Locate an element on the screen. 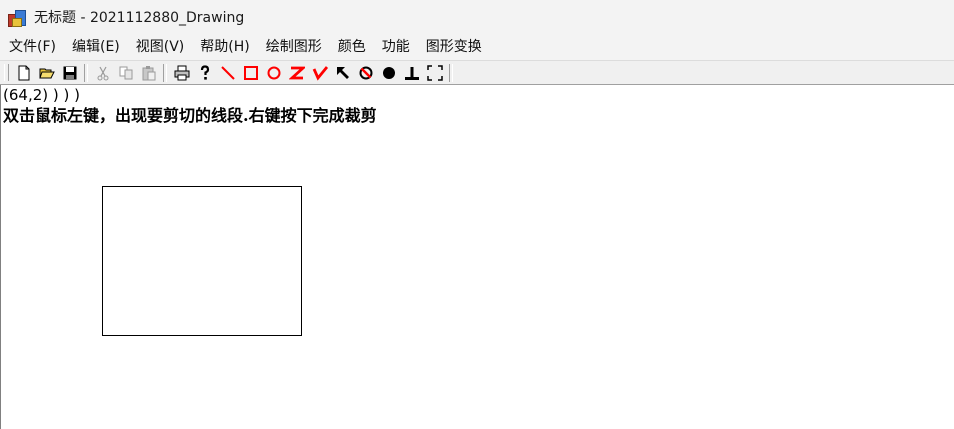 The image size is (954, 429). menu-function: 功能 is located at coordinates (395, 47).